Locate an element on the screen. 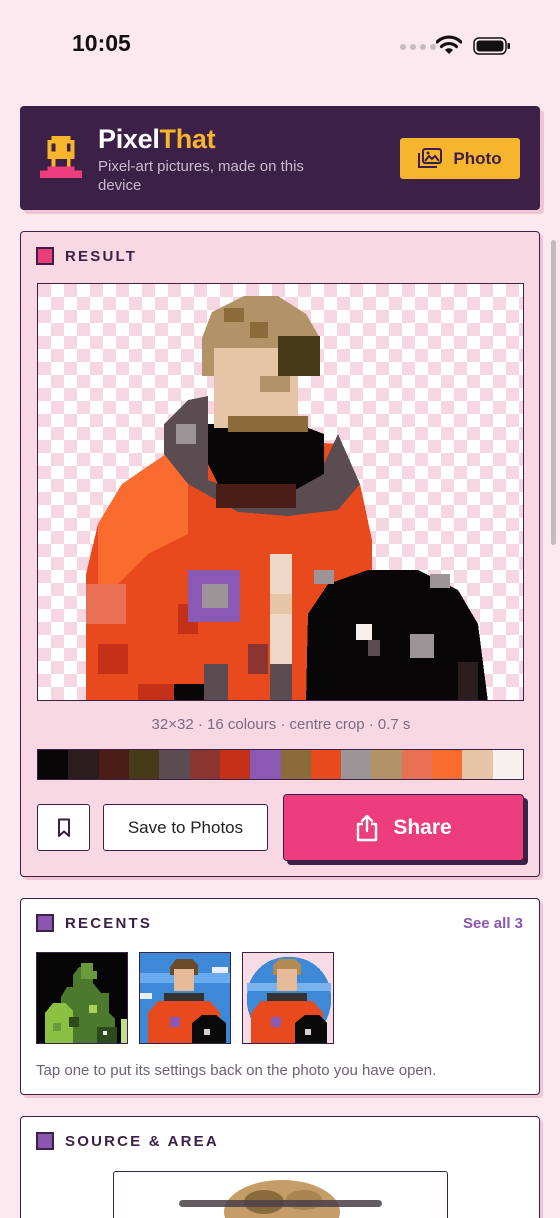 The width and height of the screenshot is (560, 1218). see-all-recents-link: See all 3 is located at coordinates (493, 923).